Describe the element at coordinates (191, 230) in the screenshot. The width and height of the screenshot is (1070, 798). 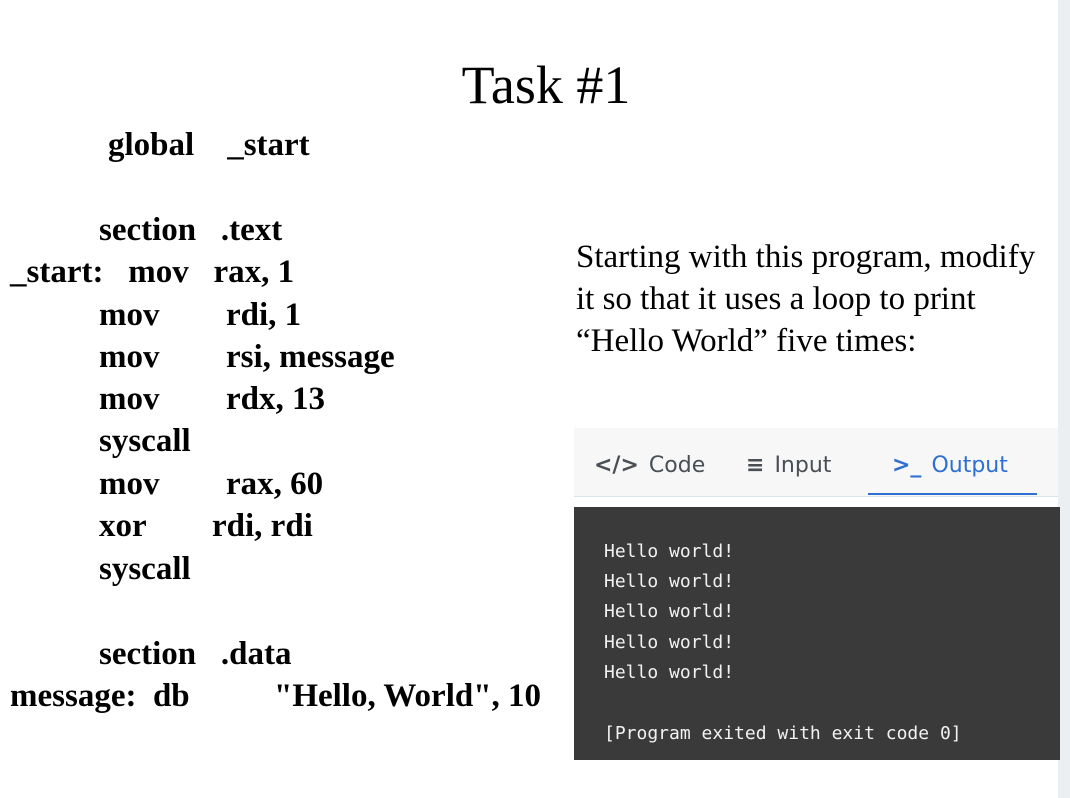
I see `code-line: section .text` at that location.